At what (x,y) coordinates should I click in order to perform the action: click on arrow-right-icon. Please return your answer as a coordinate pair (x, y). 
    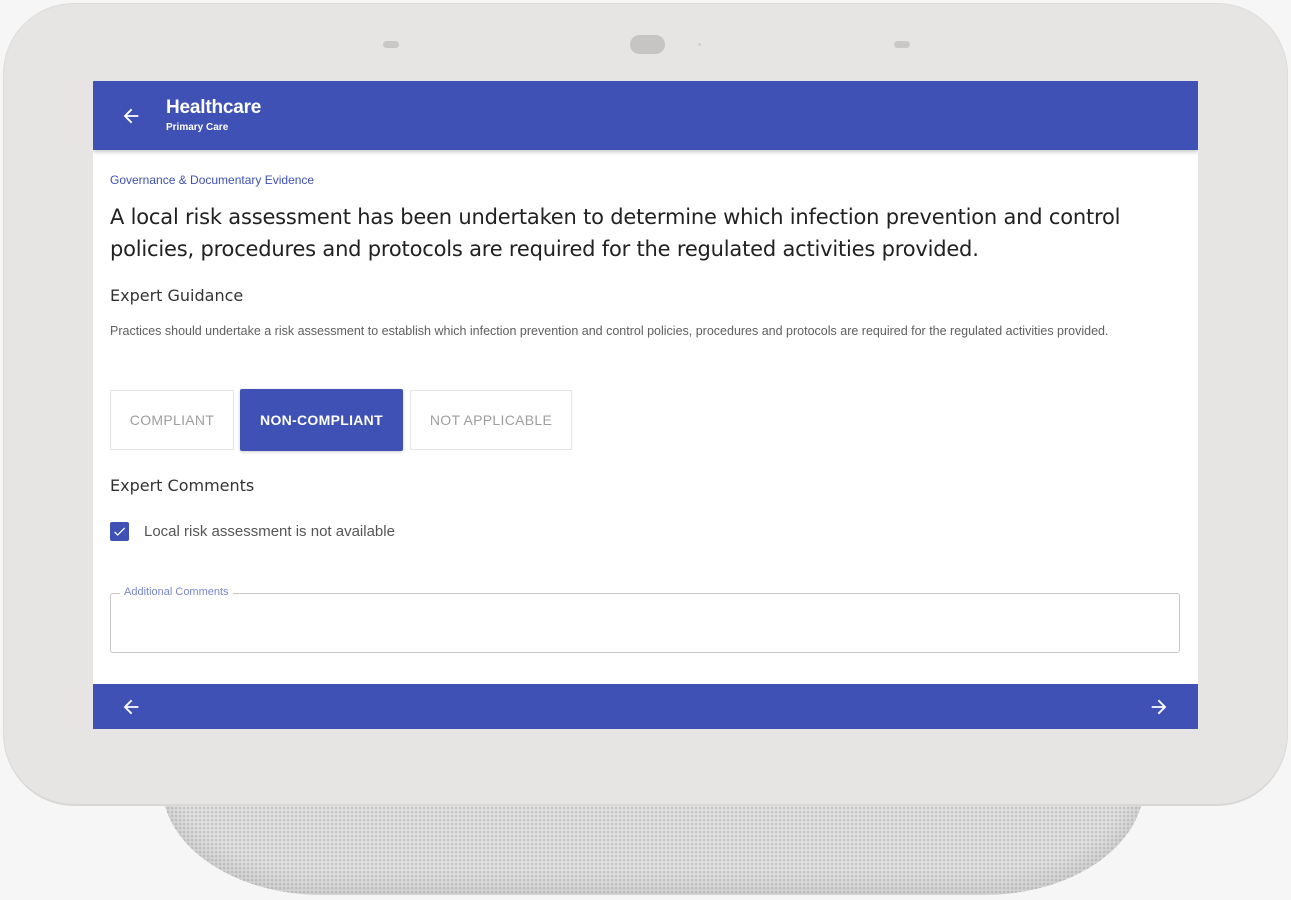
    Looking at the image, I should click on (1159, 707).